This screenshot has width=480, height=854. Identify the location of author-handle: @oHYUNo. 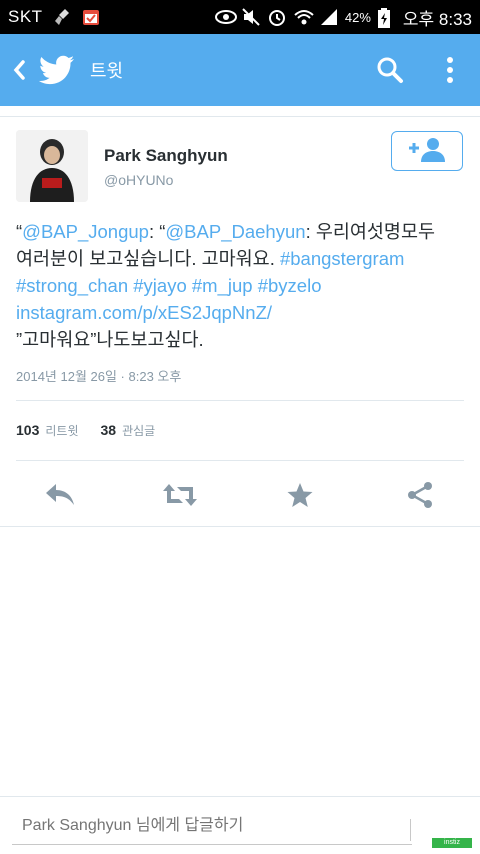
(138, 180).